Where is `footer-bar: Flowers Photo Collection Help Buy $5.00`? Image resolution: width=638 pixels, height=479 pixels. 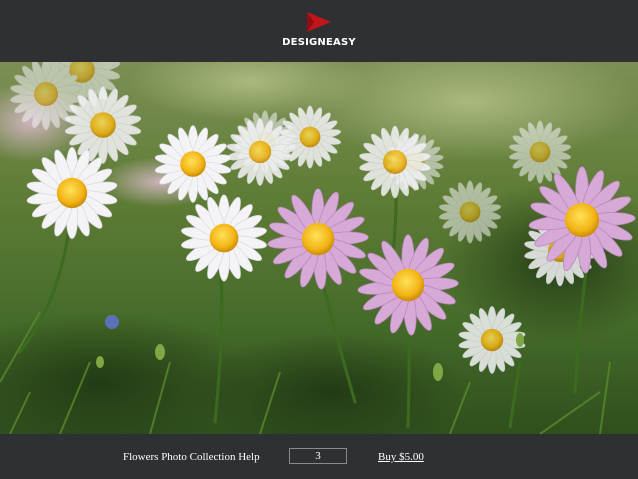 footer-bar: Flowers Photo Collection Help Buy $5.00 is located at coordinates (319, 456).